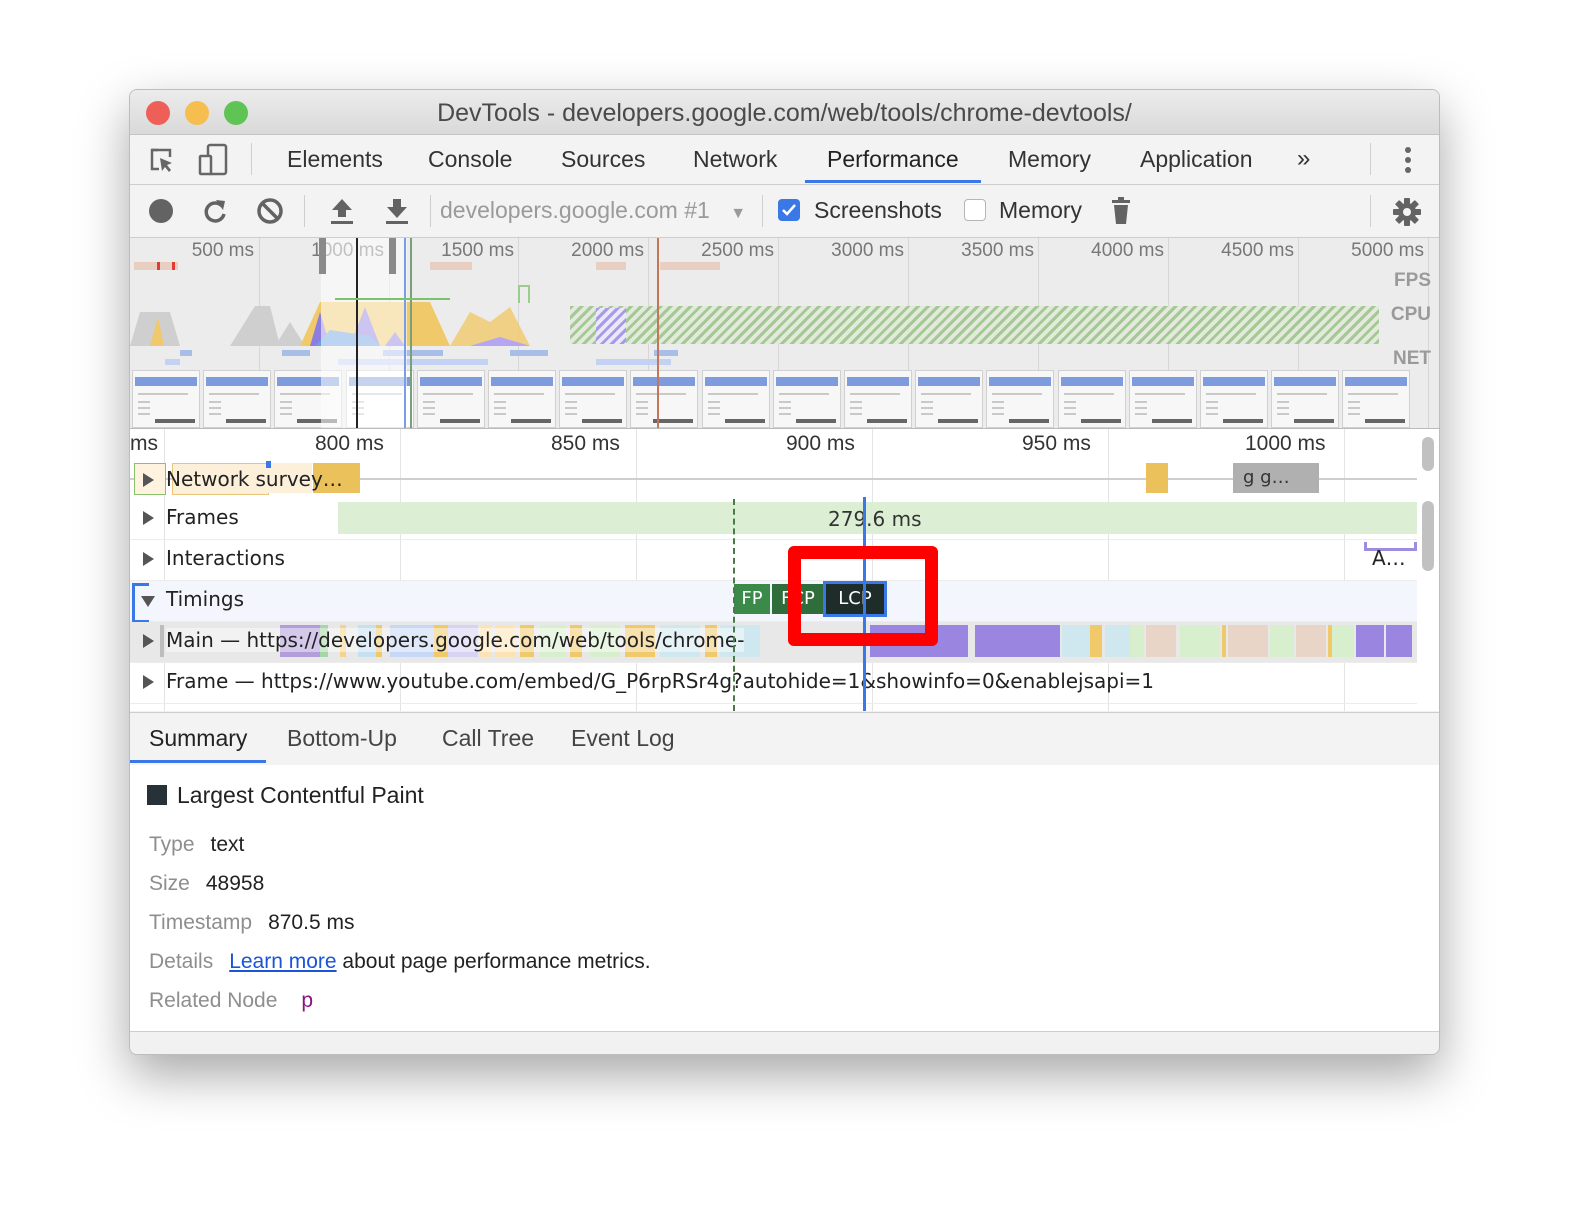 The height and width of the screenshot is (1216, 1570). I want to click on tab-memory: Memory, so click(1049, 159).